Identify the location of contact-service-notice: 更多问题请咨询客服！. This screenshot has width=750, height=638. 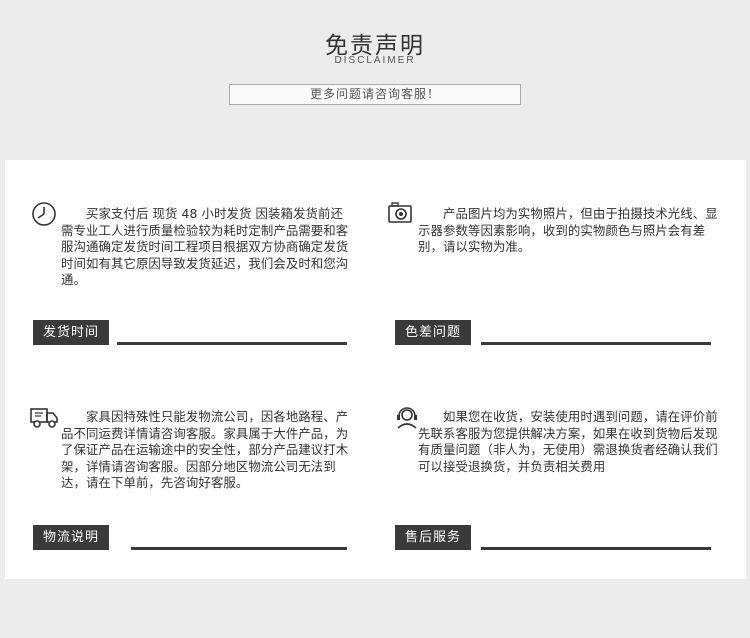
(375, 94).